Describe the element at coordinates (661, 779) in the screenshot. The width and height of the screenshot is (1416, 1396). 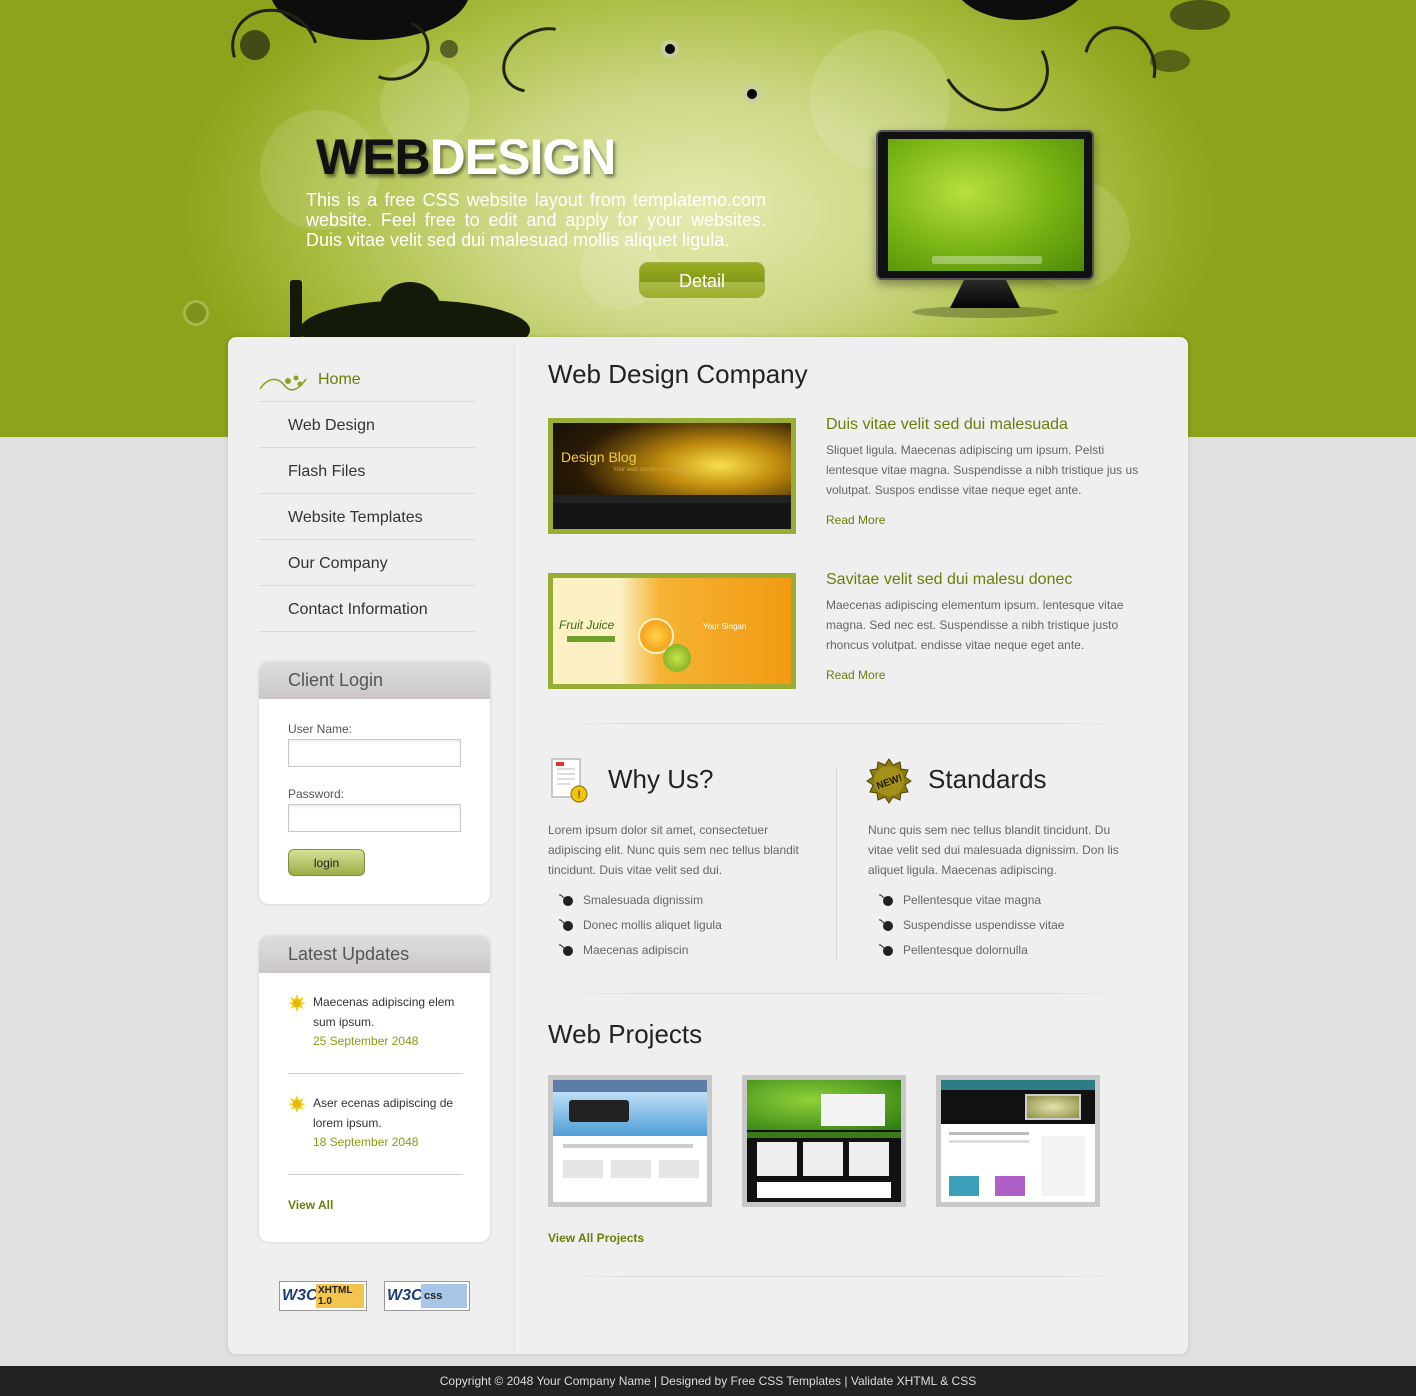
I see `why-us-title: Why Us?` at that location.